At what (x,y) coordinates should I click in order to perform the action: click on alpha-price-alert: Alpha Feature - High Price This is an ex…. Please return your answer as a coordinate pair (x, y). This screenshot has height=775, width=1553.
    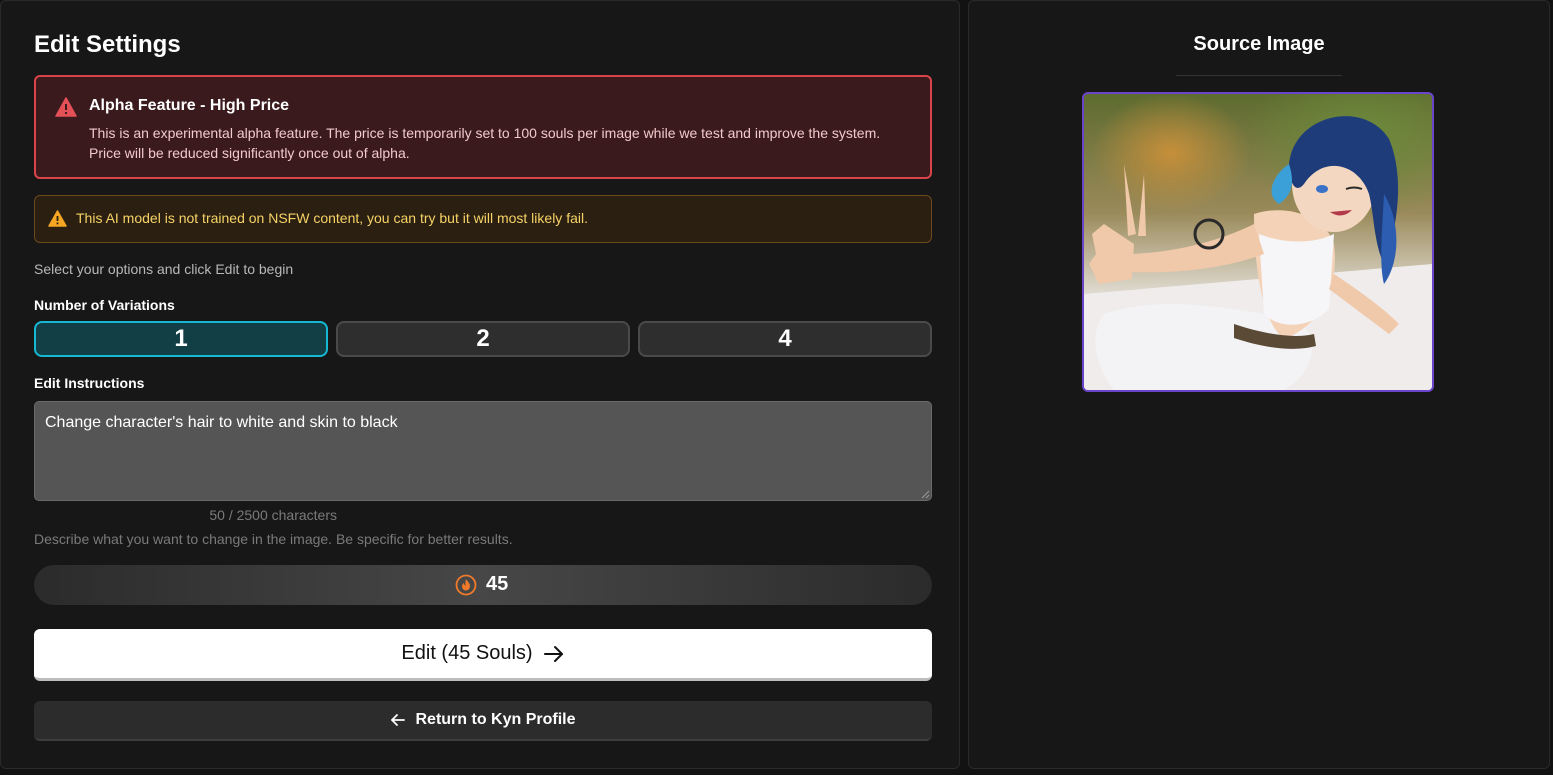
    Looking at the image, I should click on (483, 127).